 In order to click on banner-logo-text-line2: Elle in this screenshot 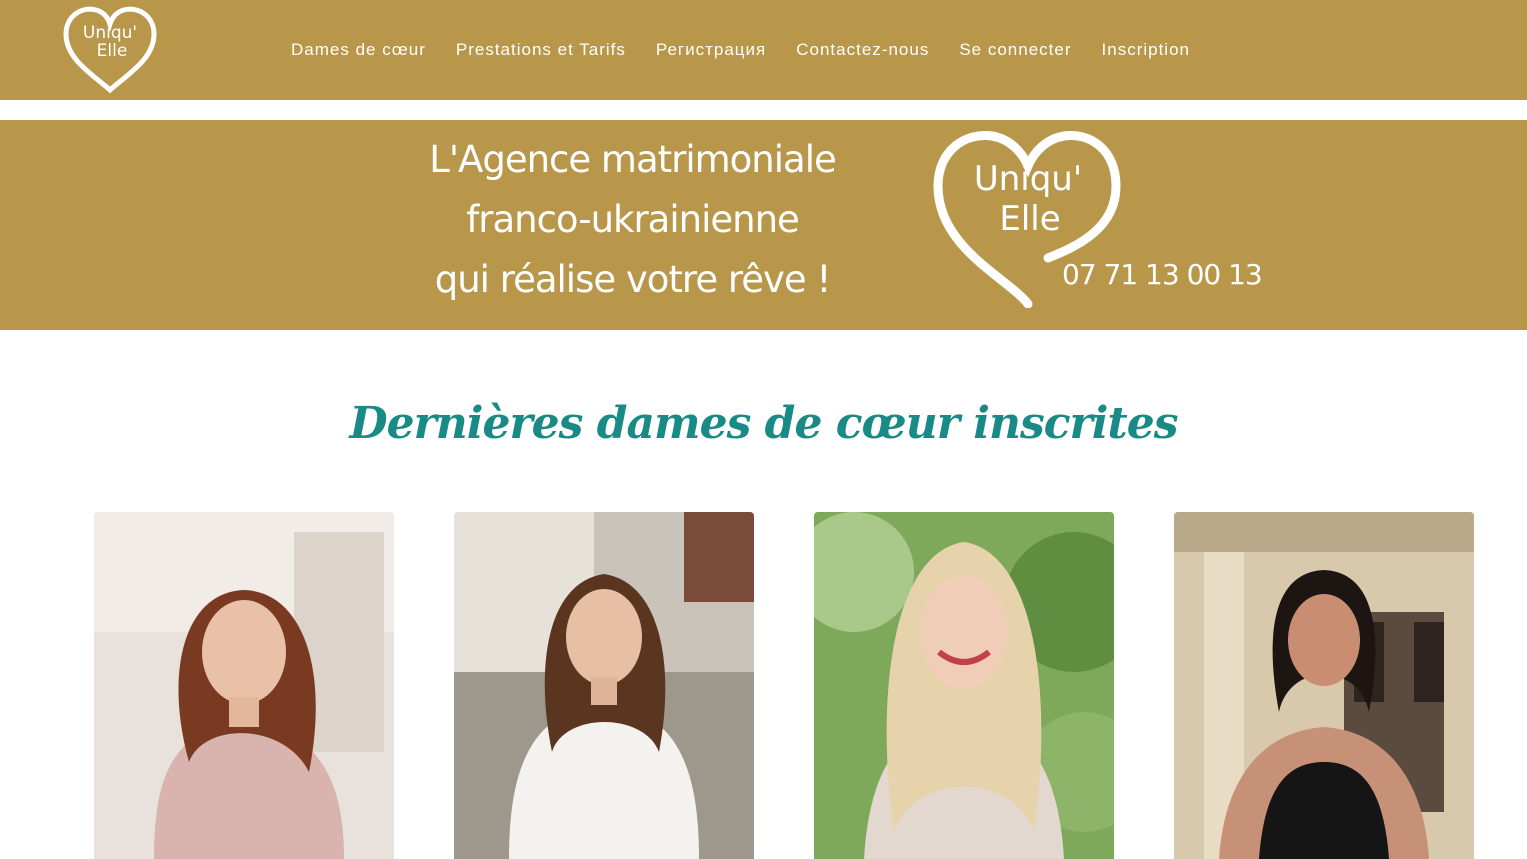, I will do `click(1029, 219)`.